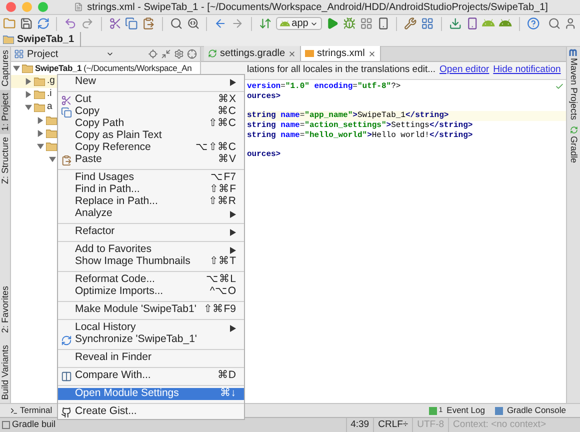 This screenshot has height=432, width=580. Describe the element at coordinates (360, 425) in the screenshot. I see `status-segment: 4:39` at that location.